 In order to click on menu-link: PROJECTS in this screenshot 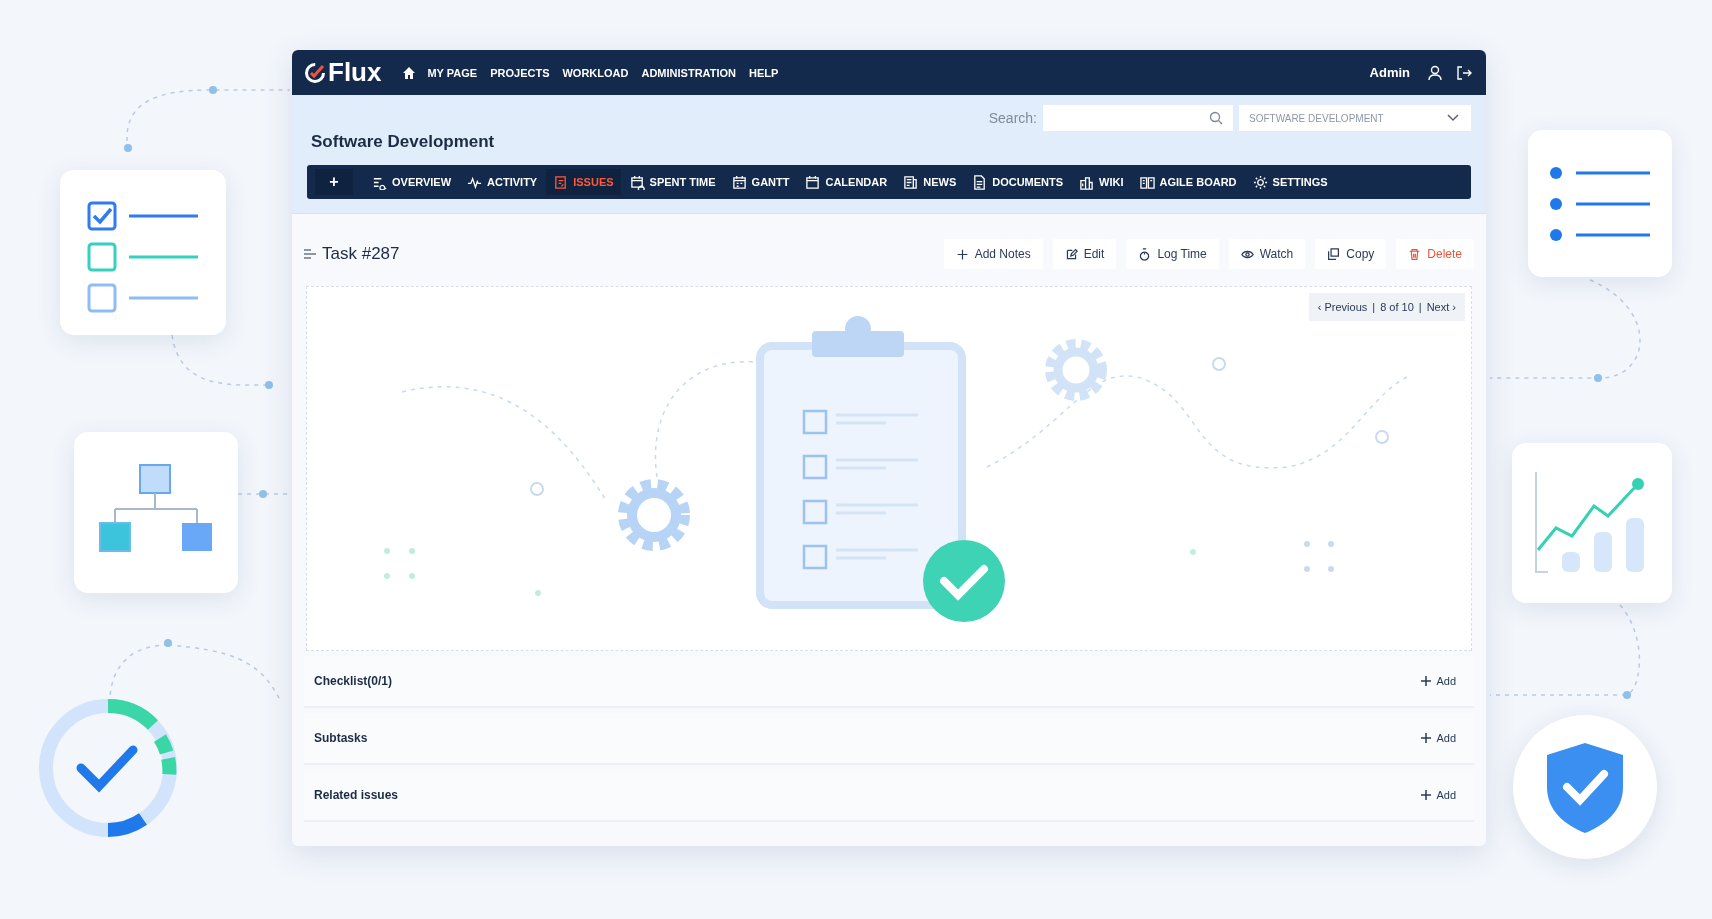, I will do `click(520, 72)`.